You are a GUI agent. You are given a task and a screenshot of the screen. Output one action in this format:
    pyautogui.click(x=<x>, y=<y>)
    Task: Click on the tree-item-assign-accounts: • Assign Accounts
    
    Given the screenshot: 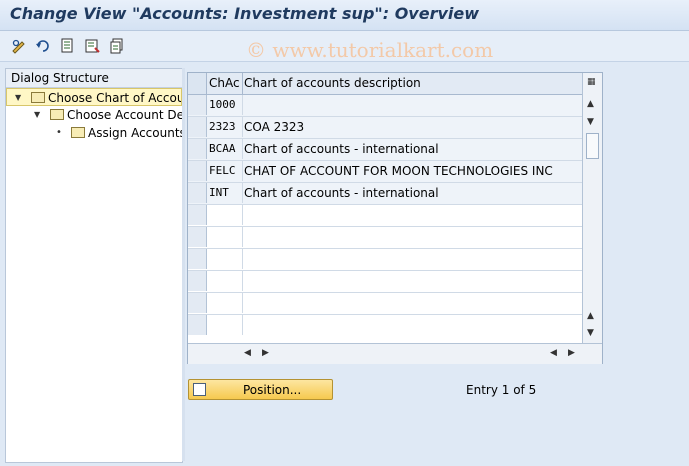 What is the action you would take?
    pyautogui.click(x=94, y=133)
    